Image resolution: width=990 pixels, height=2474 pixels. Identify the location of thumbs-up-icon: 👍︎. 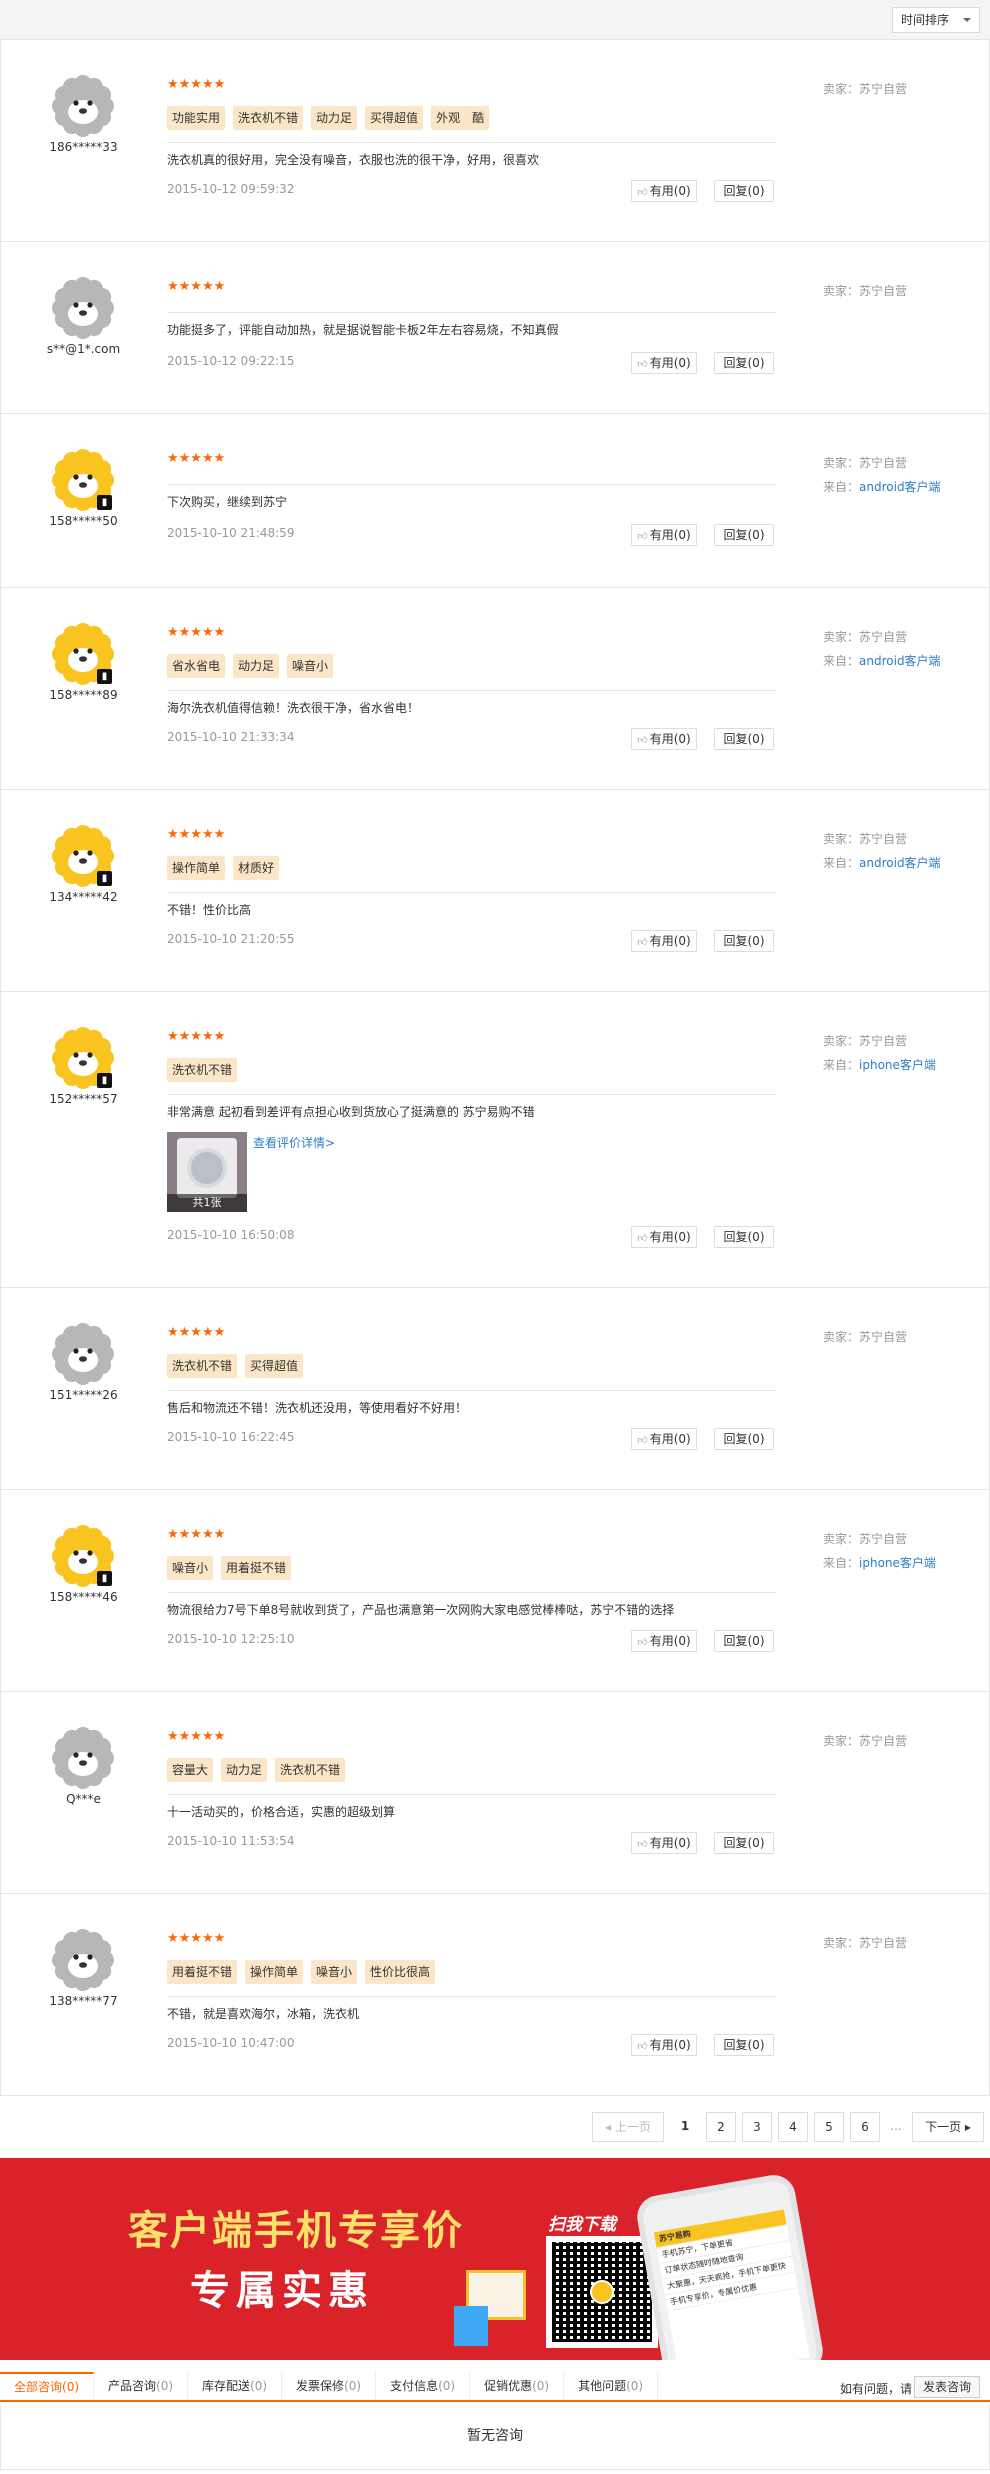
(642, 364).